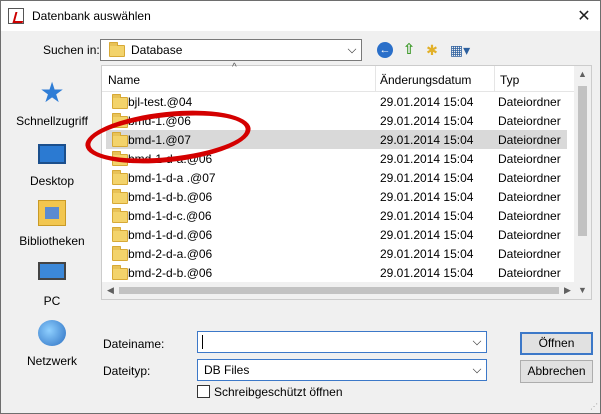 The width and height of the screenshot is (601, 414). Describe the element at coordinates (170, 254) in the screenshot. I see `file-name: bmd-2-d-a.@06` at that location.